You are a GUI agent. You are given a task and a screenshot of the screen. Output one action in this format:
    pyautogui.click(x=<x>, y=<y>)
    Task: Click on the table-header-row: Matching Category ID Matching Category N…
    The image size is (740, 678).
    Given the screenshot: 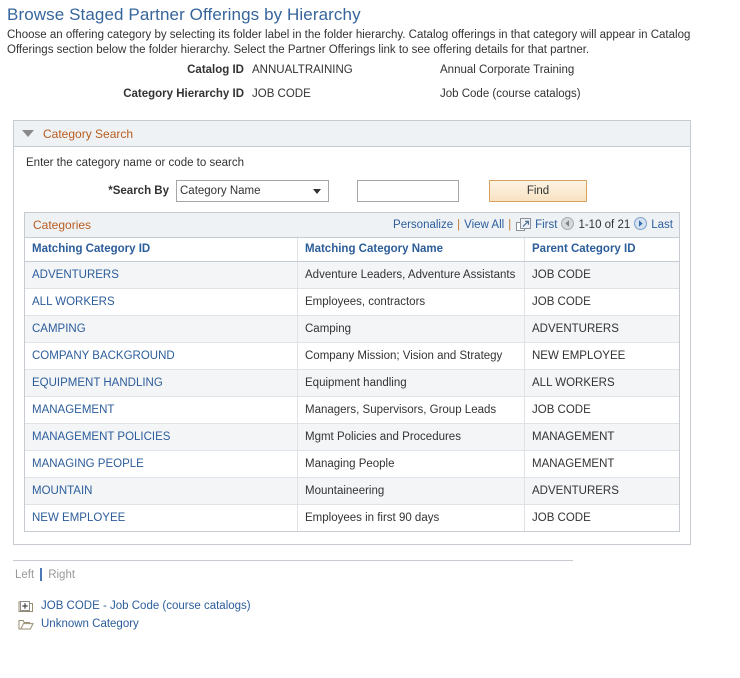 What is the action you would take?
    pyautogui.click(x=352, y=250)
    